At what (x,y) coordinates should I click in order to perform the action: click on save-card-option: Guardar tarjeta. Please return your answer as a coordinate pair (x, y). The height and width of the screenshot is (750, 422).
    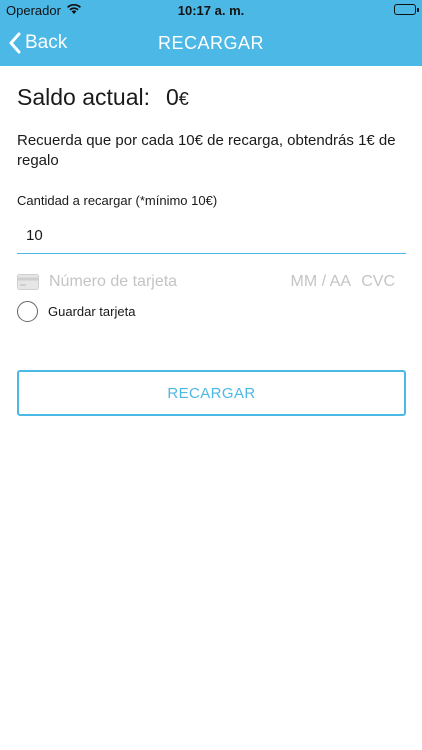
    Looking at the image, I should click on (76, 311).